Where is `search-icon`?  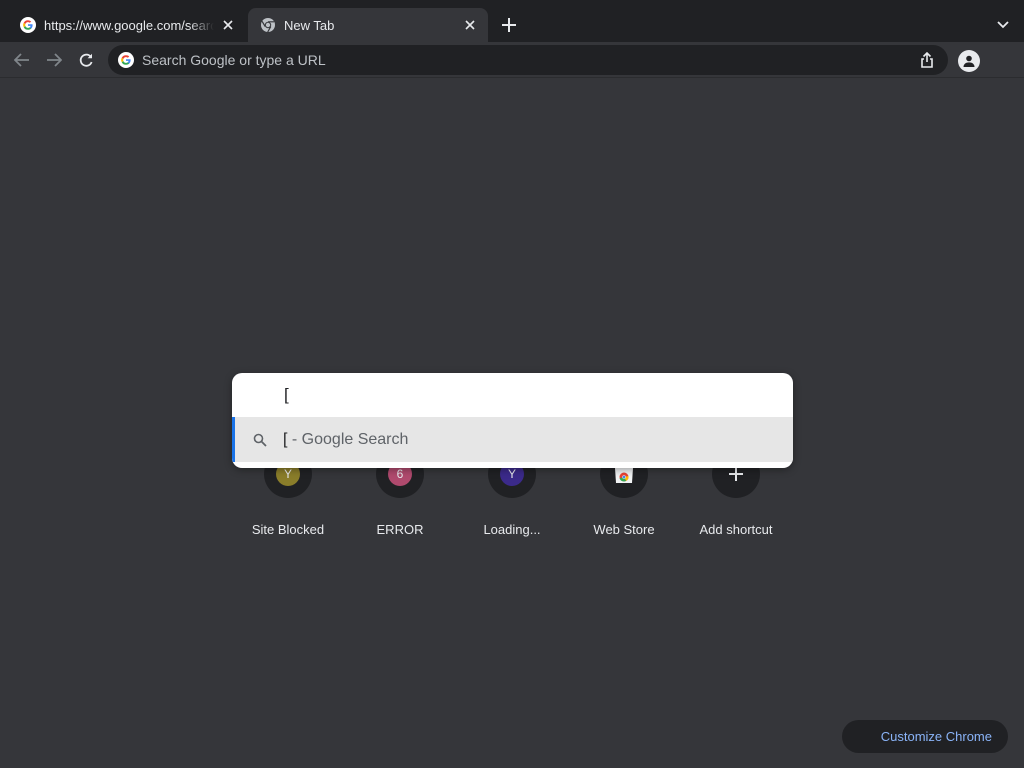
search-icon is located at coordinates (260, 440).